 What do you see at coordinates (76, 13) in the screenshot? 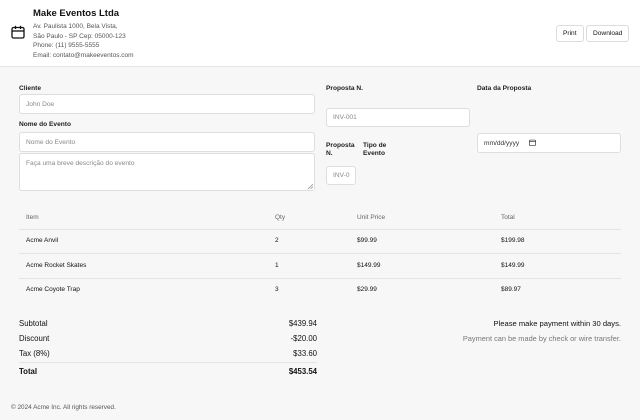
I see `company-name: Make Eventos Ltda` at bounding box center [76, 13].